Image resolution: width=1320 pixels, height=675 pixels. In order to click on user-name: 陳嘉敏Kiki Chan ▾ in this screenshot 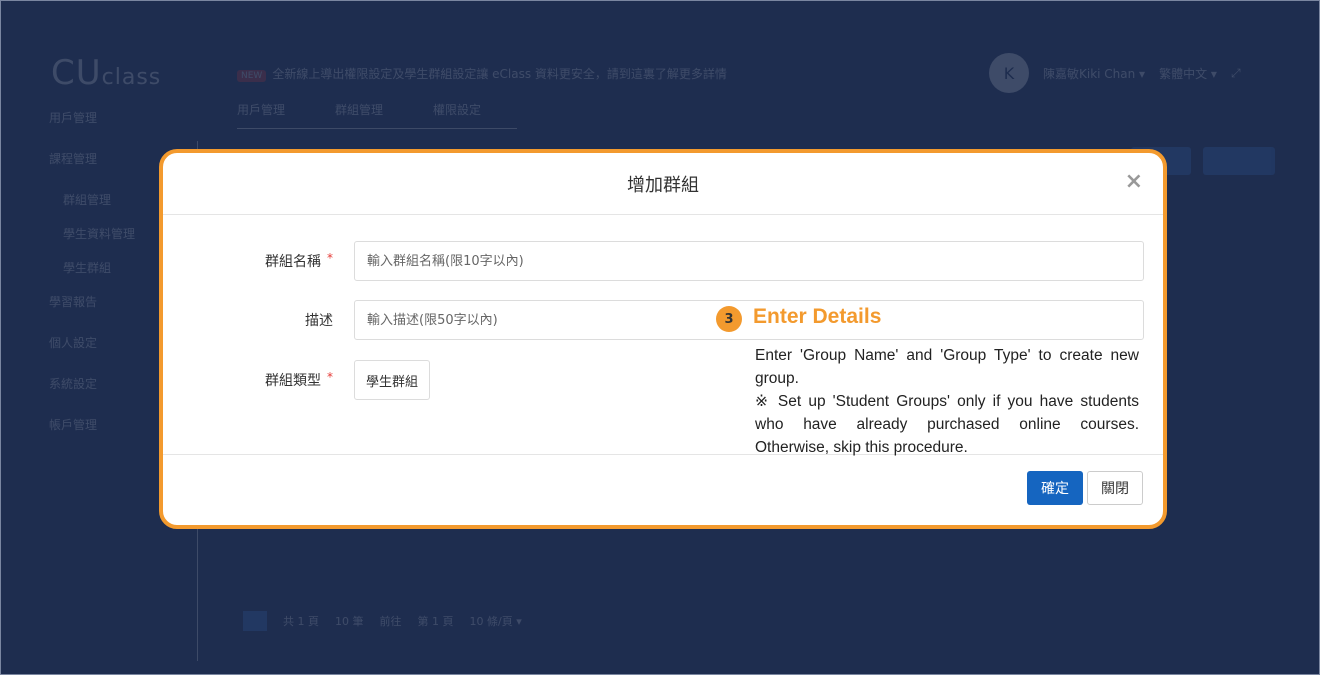, I will do `click(1094, 73)`.